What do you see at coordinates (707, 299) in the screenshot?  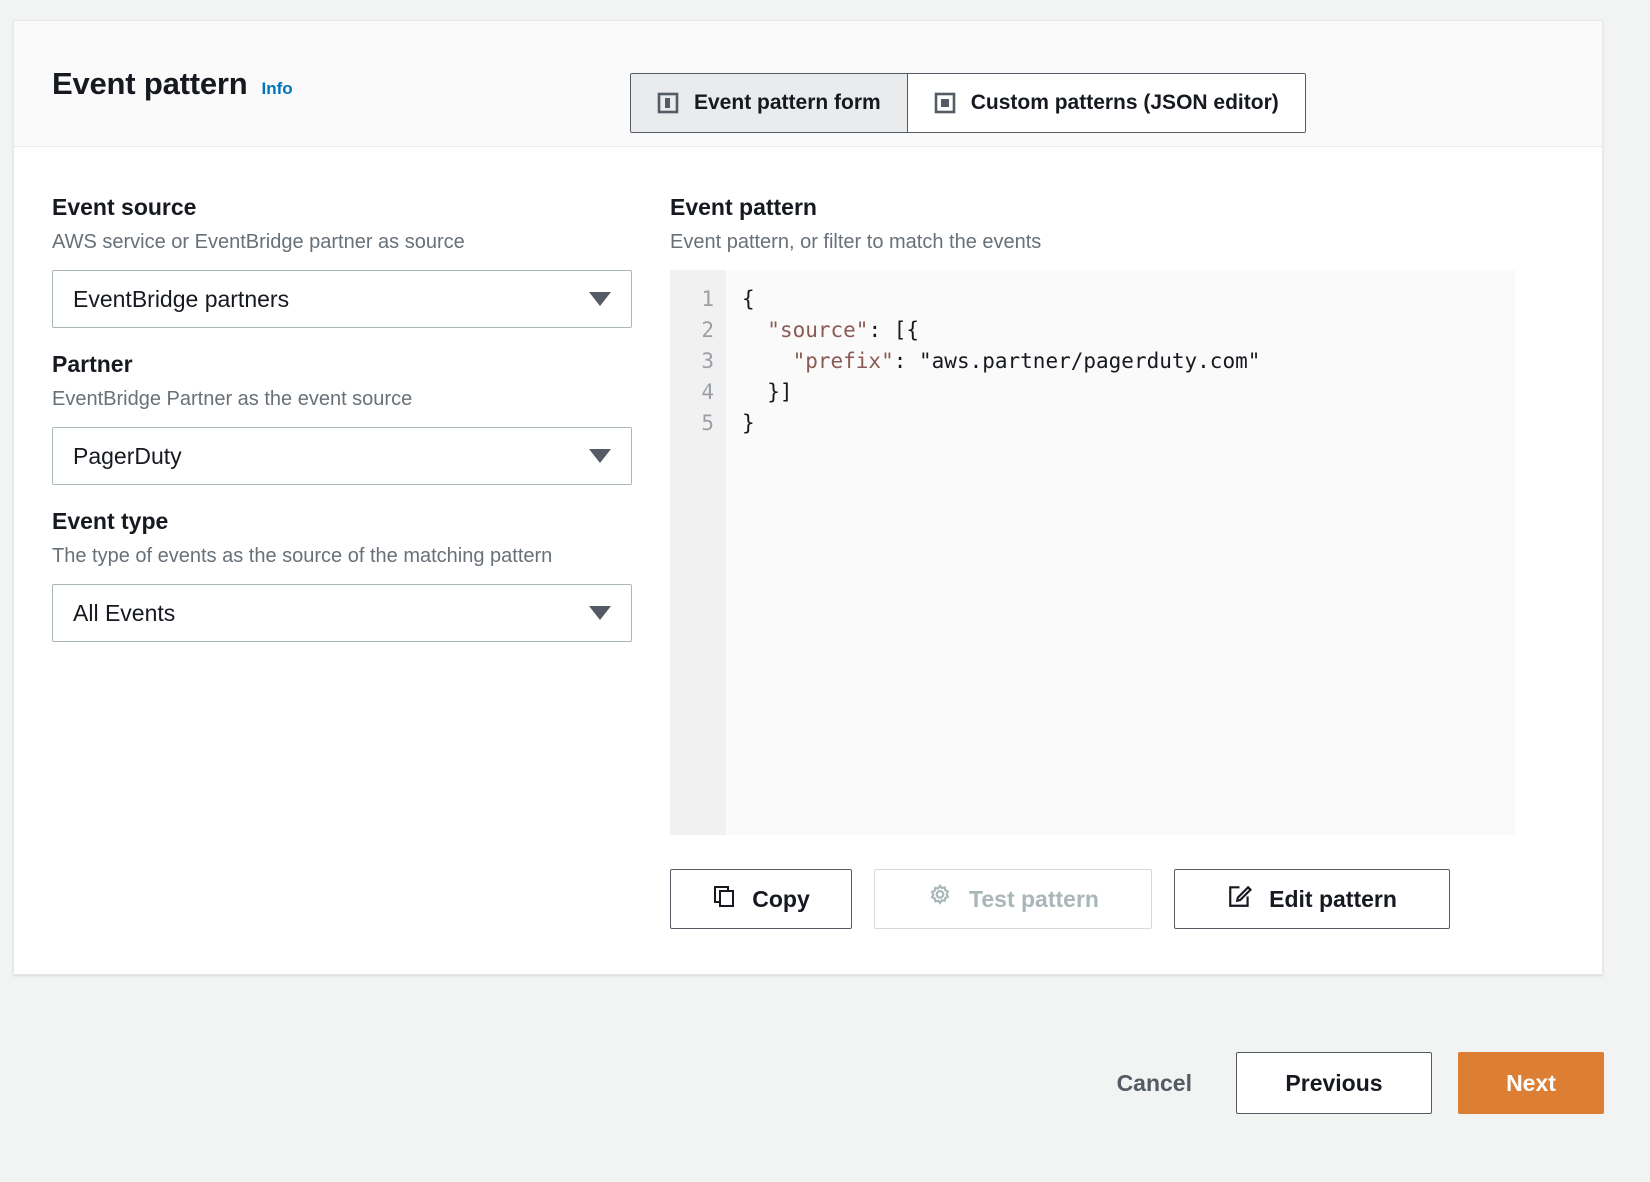 I see `code-line-number: 1` at bounding box center [707, 299].